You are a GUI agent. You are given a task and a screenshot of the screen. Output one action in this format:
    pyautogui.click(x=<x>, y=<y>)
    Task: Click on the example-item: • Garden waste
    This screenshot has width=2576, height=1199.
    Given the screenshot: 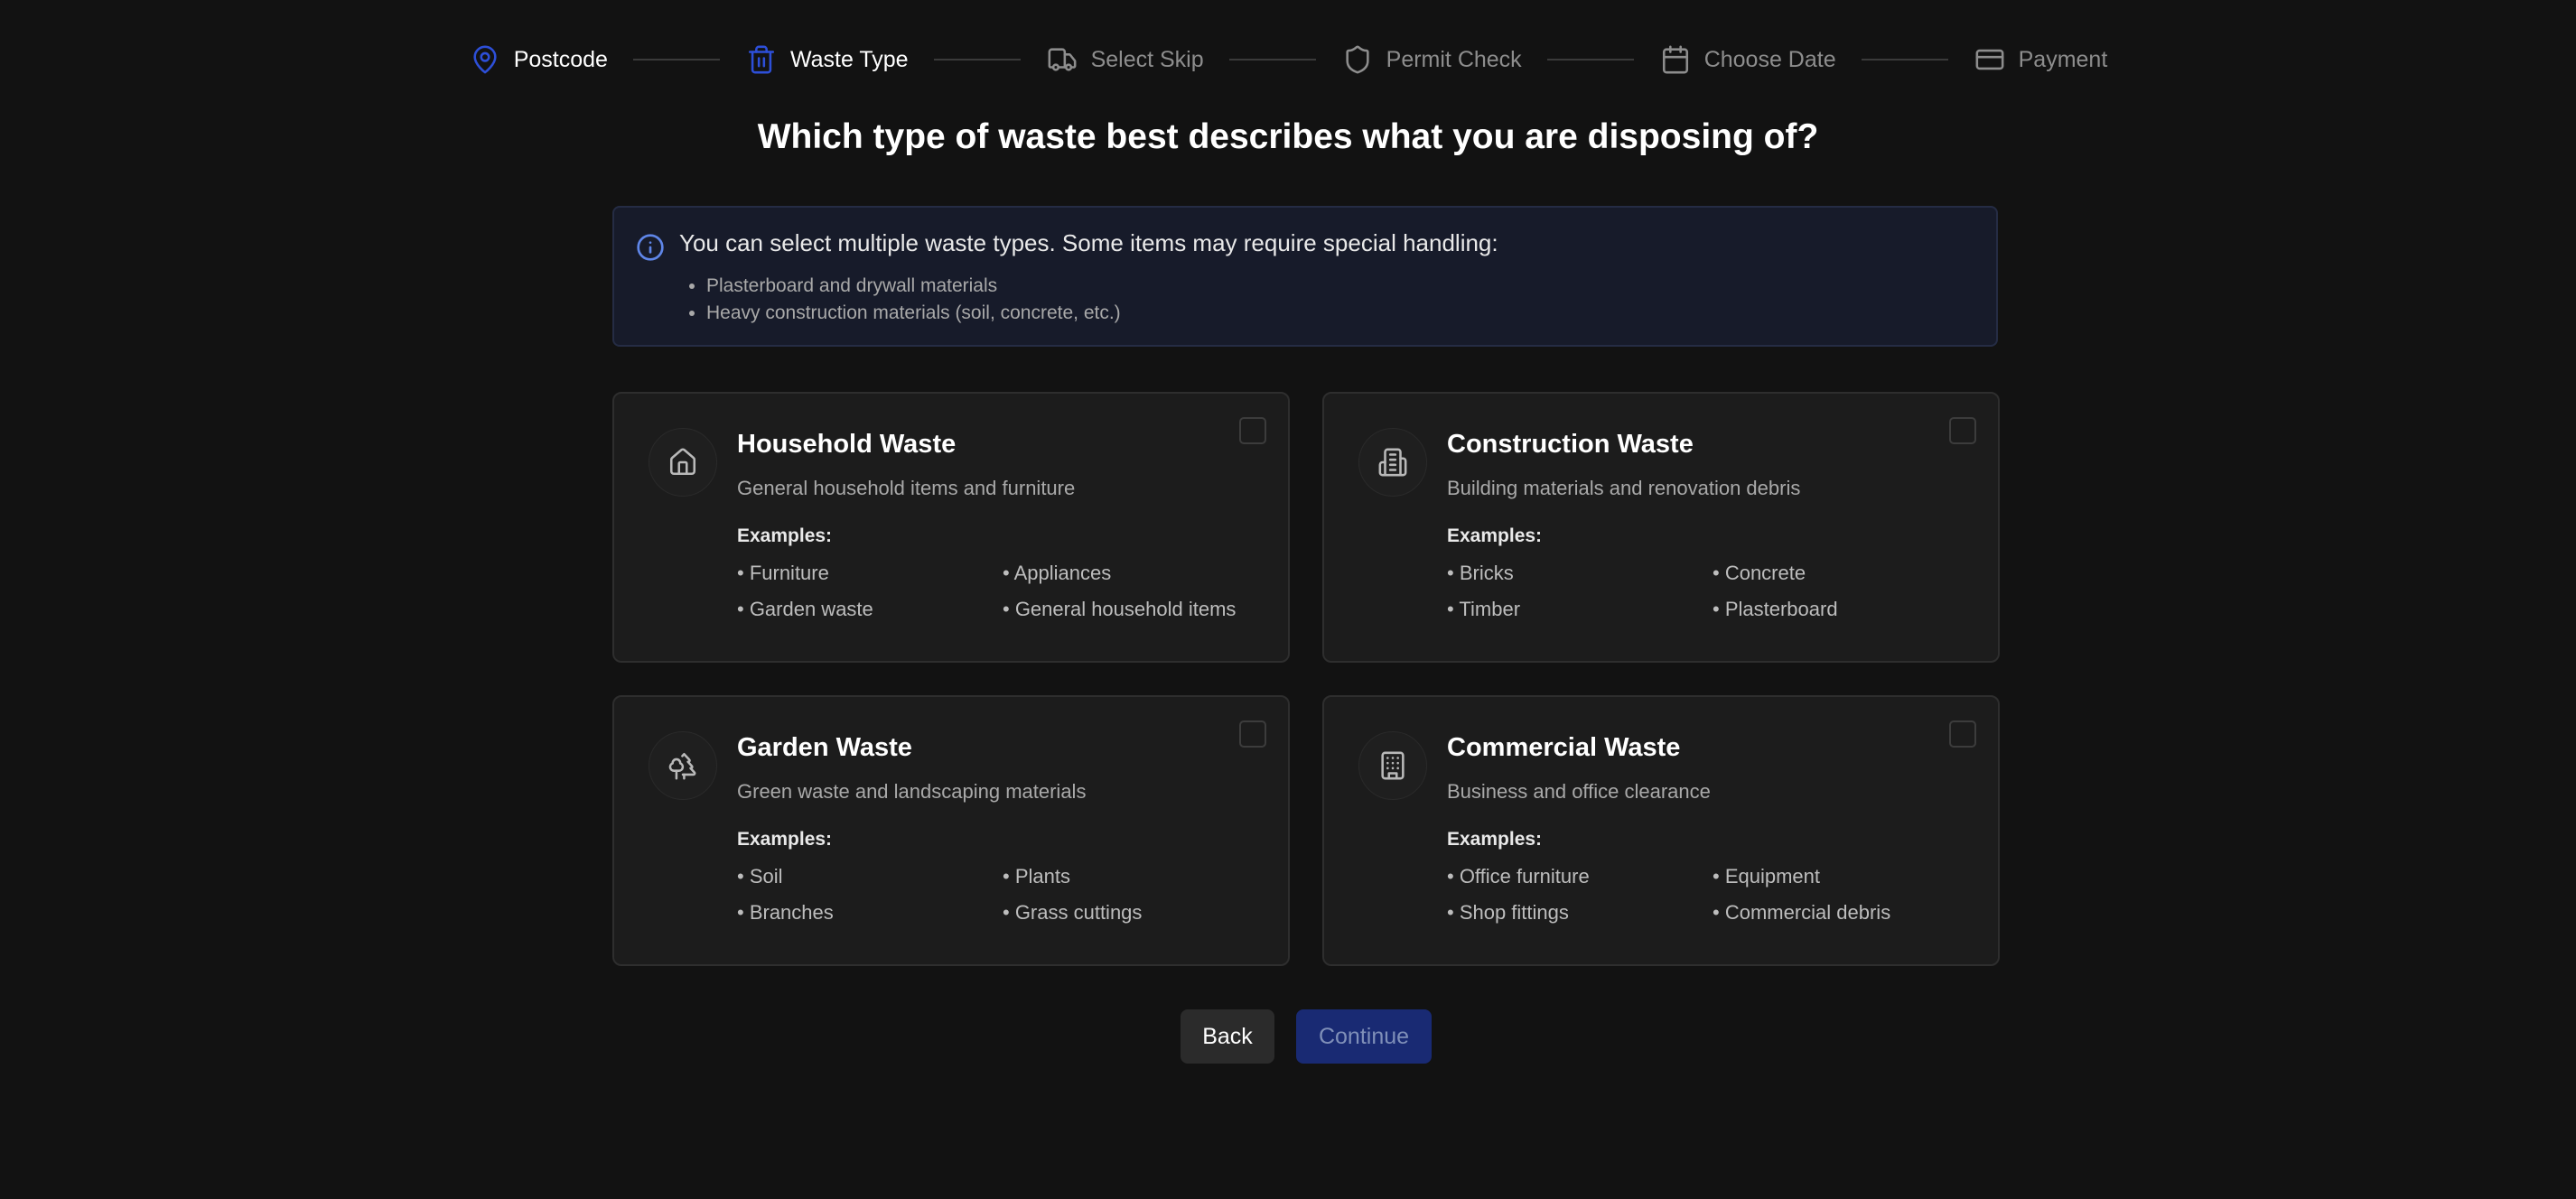 What is the action you would take?
    pyautogui.click(x=805, y=609)
    